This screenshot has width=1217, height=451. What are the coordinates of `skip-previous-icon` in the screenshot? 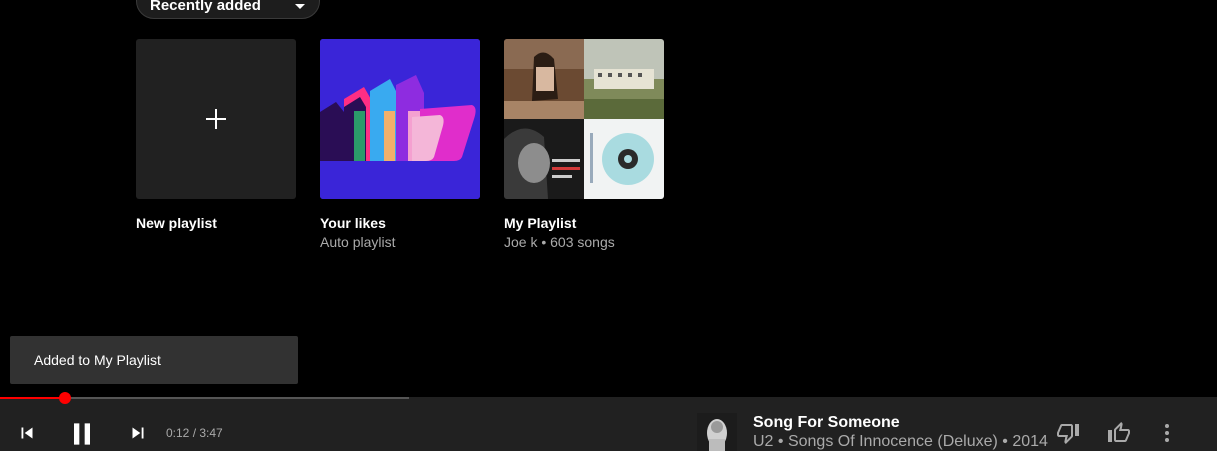 It's located at (27, 433).